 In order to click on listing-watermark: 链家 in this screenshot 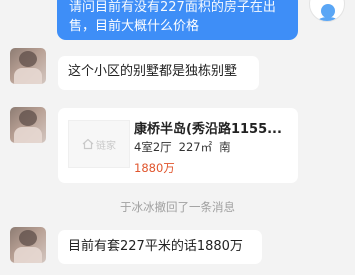, I will do `click(106, 146)`.